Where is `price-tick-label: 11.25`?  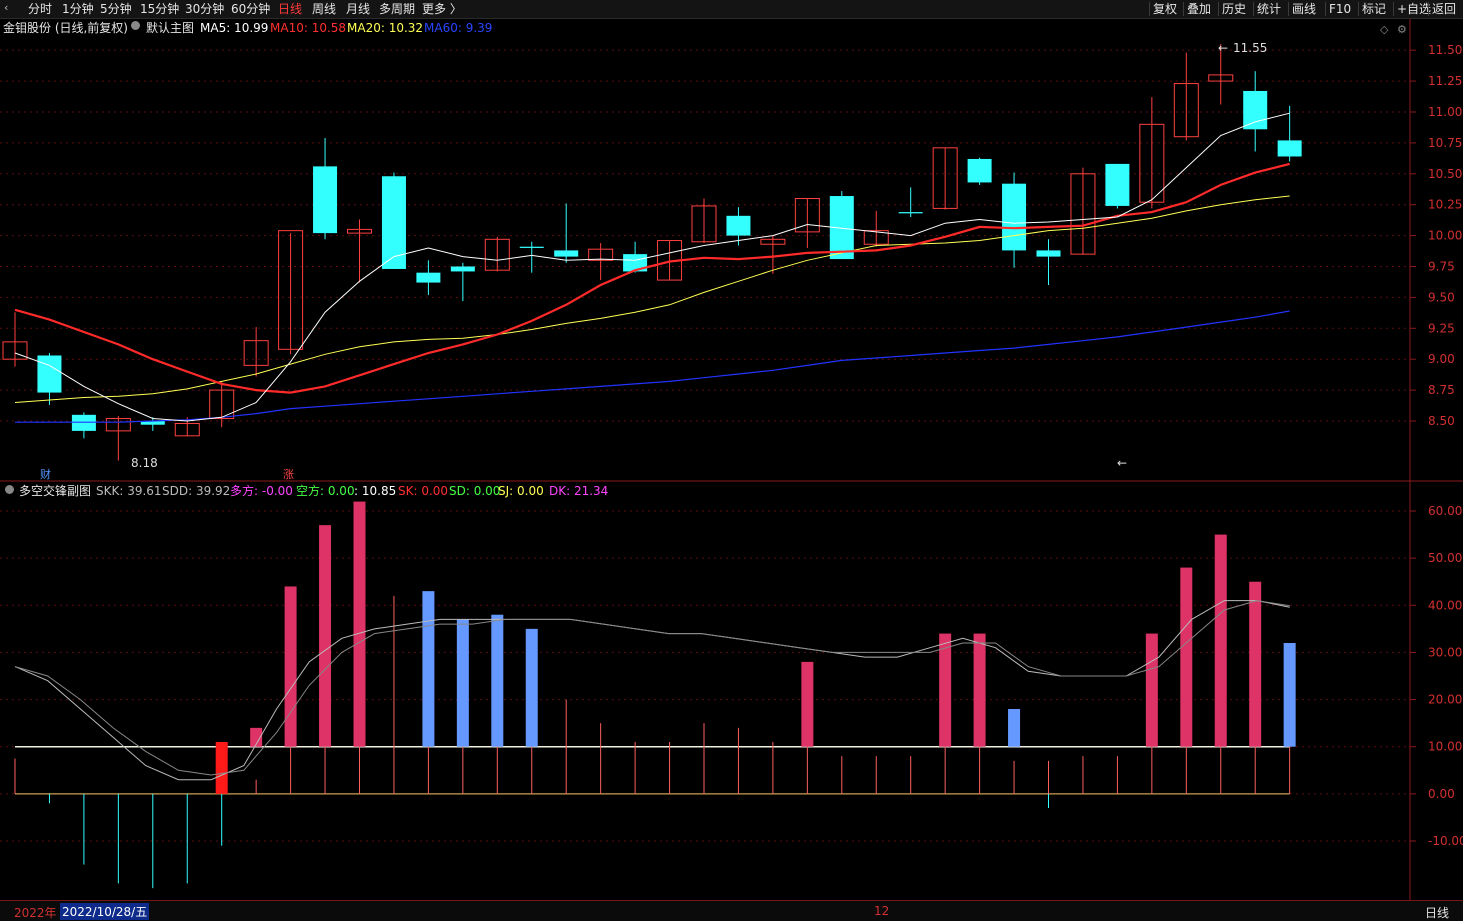
price-tick-label: 11.25 is located at coordinates (1445, 81).